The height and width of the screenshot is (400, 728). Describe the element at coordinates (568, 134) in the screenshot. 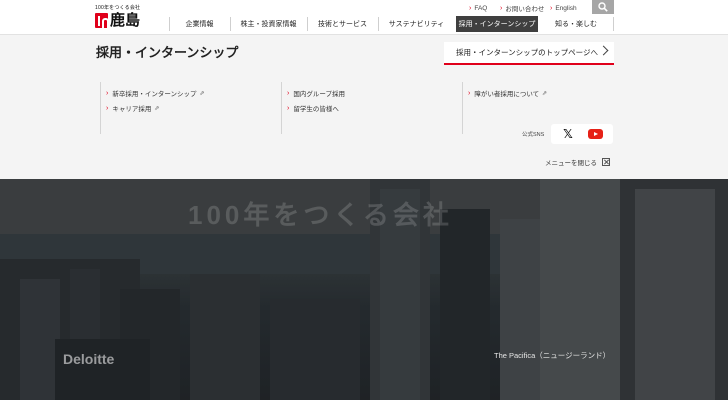

I see `x-logo-icon: 𝕏` at that location.